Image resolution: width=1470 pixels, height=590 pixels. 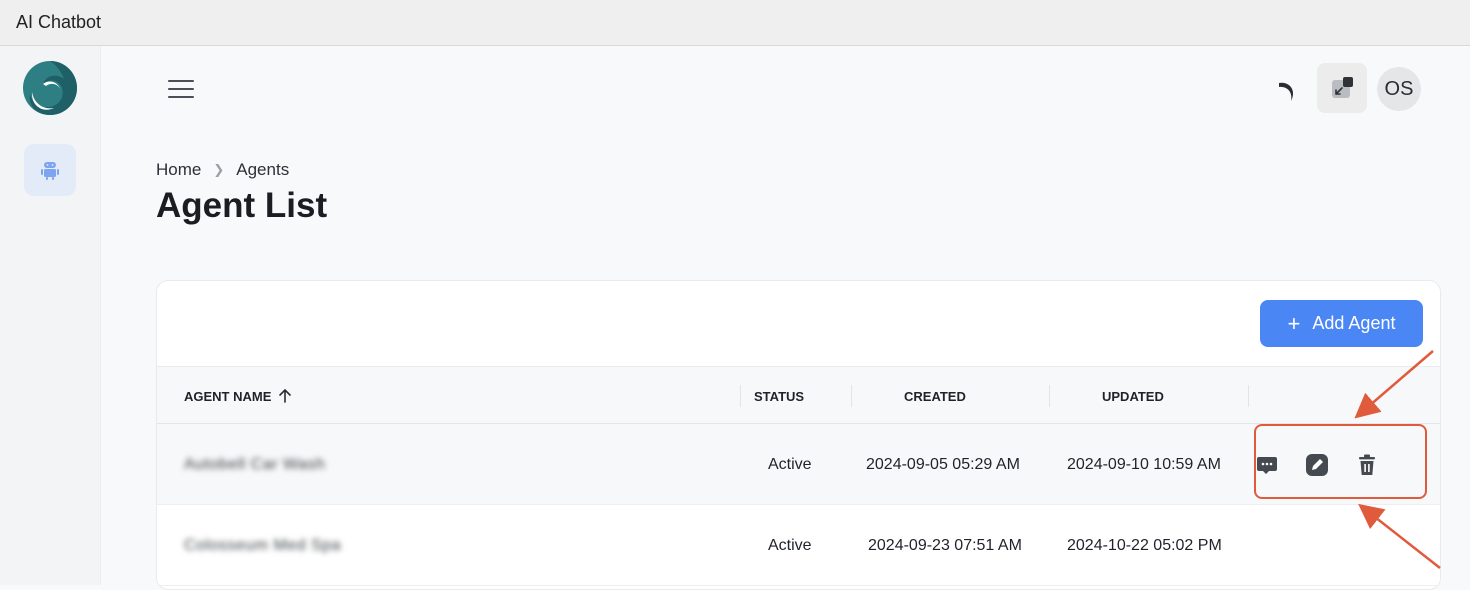 What do you see at coordinates (263, 545) in the screenshot?
I see `agent-name-cell: Colosseum Med Spa` at bounding box center [263, 545].